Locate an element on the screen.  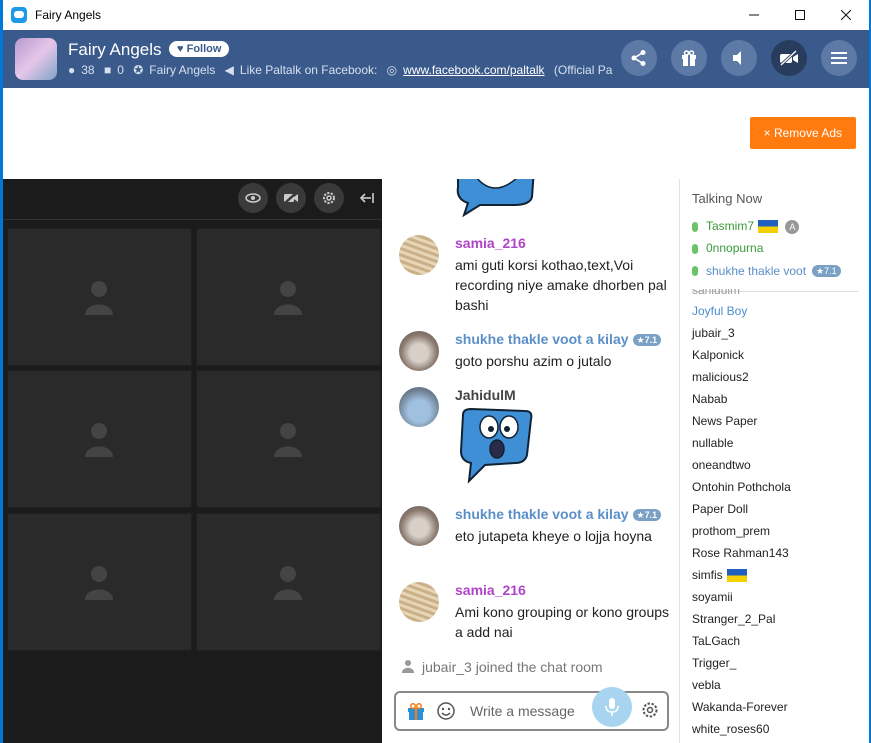
users-count: 38 is located at coordinates (88, 70).